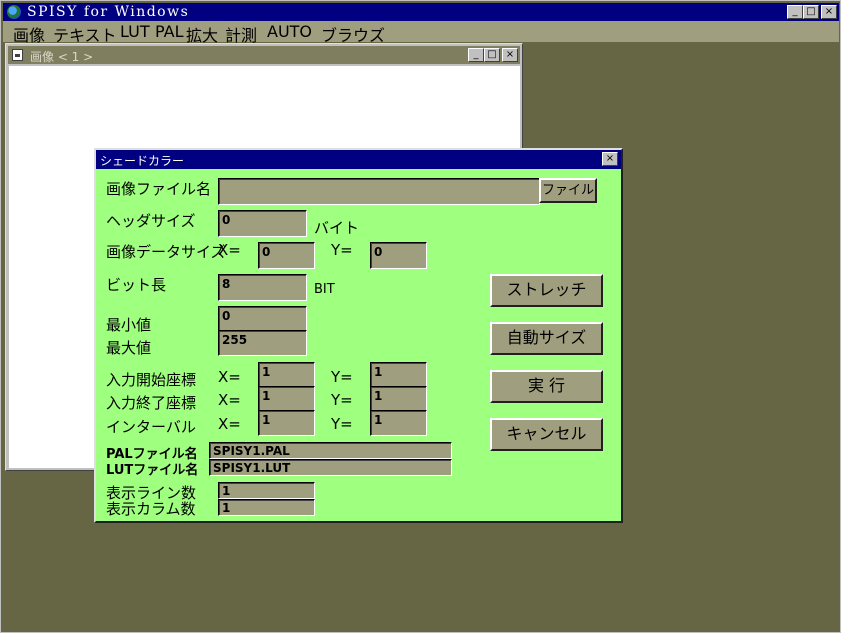  What do you see at coordinates (398, 255) in the screenshot?
I see `data-size-y-input: 0` at bounding box center [398, 255].